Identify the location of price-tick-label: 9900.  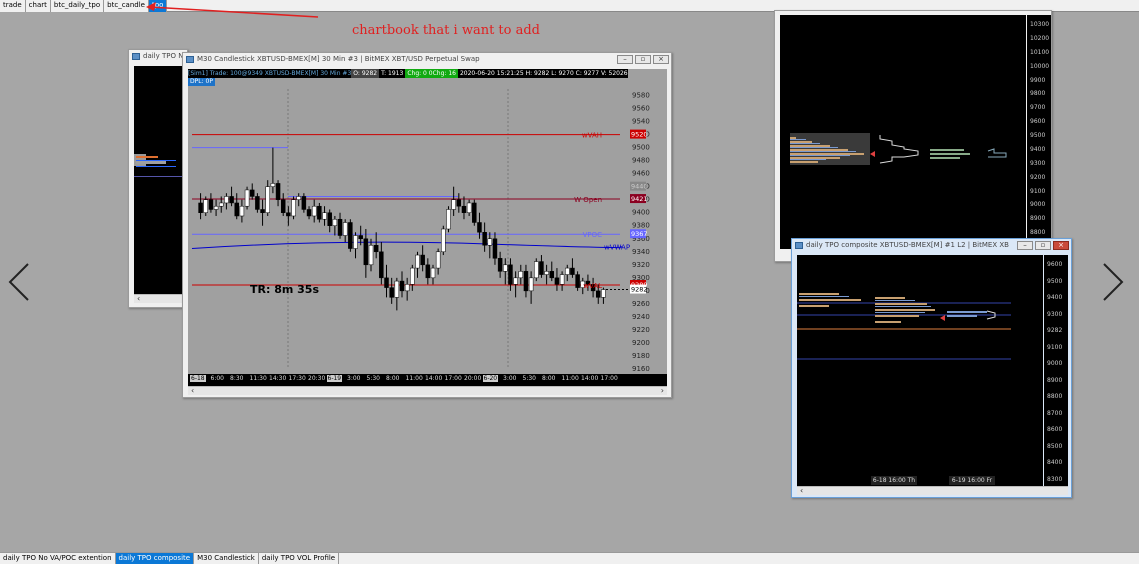
(1038, 80).